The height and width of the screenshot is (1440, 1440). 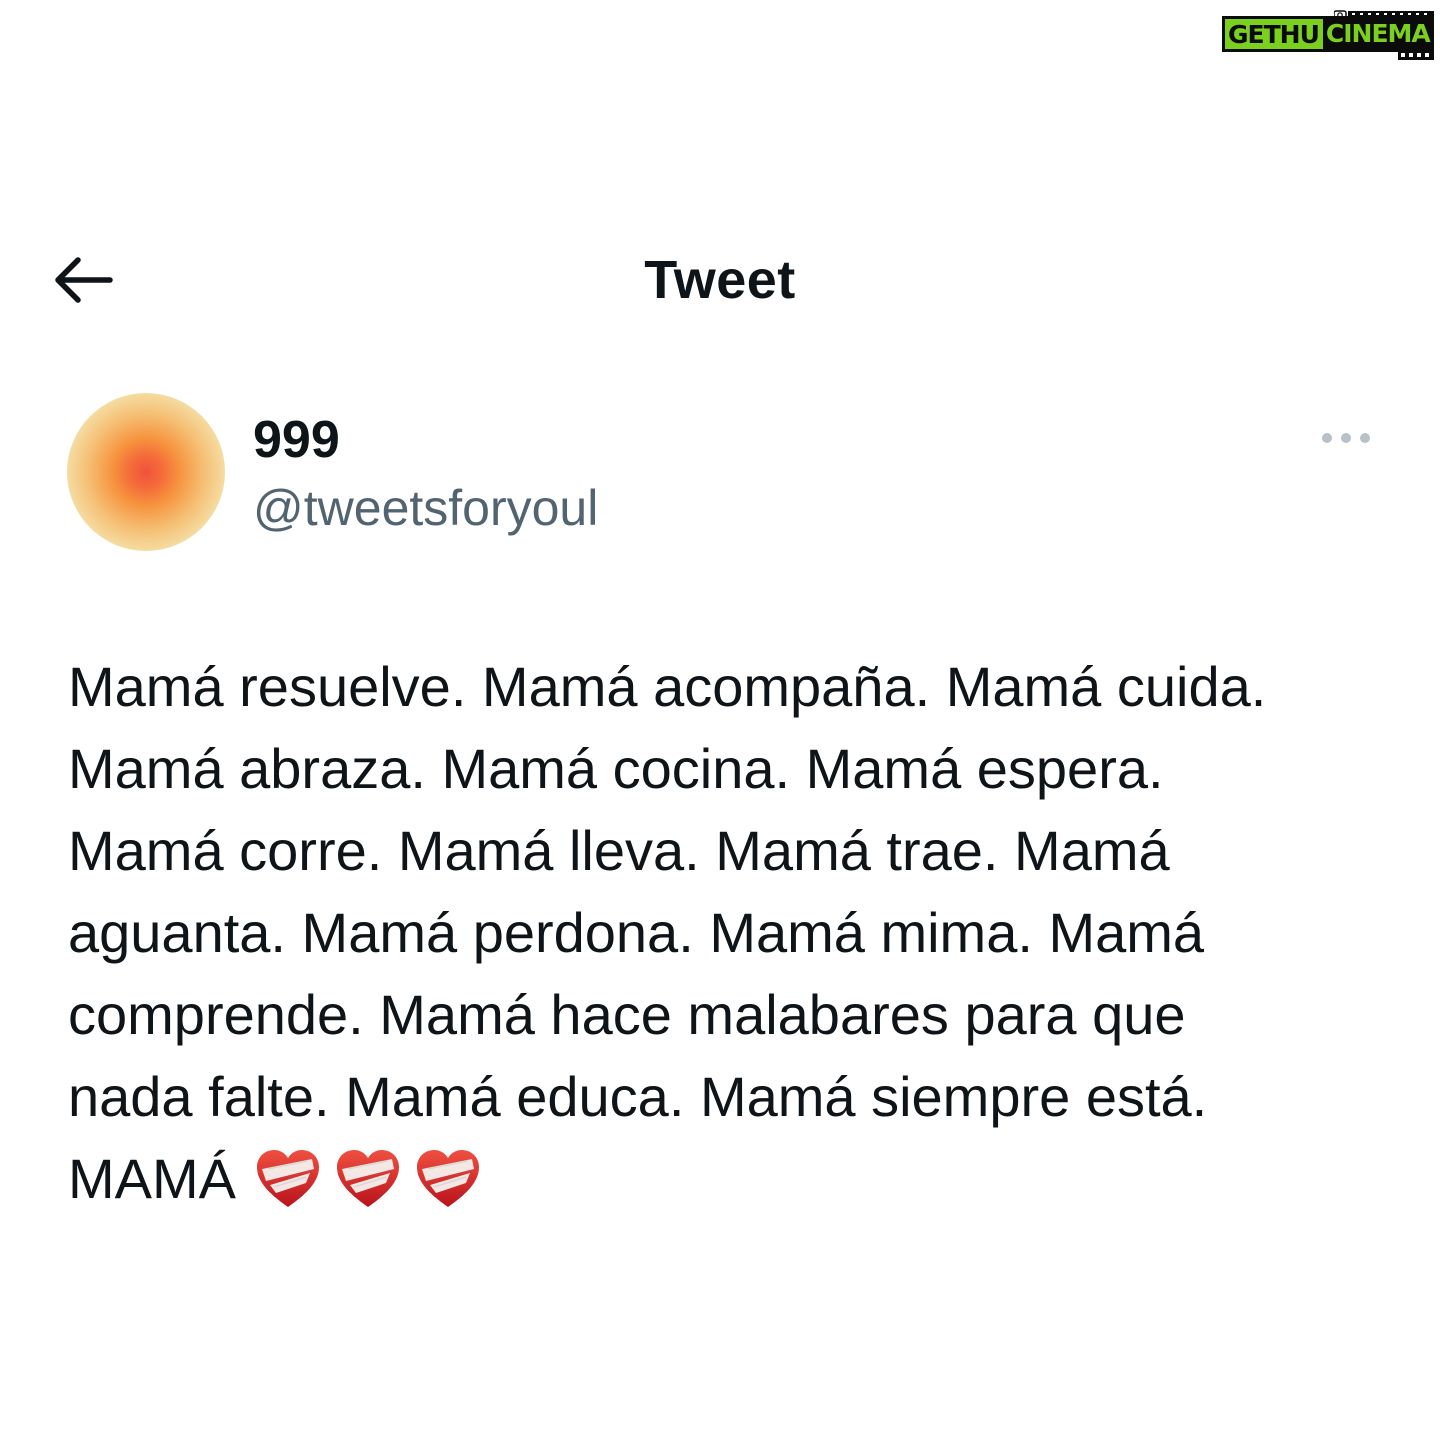 I want to click on page-title: Tweet, so click(x=720, y=280).